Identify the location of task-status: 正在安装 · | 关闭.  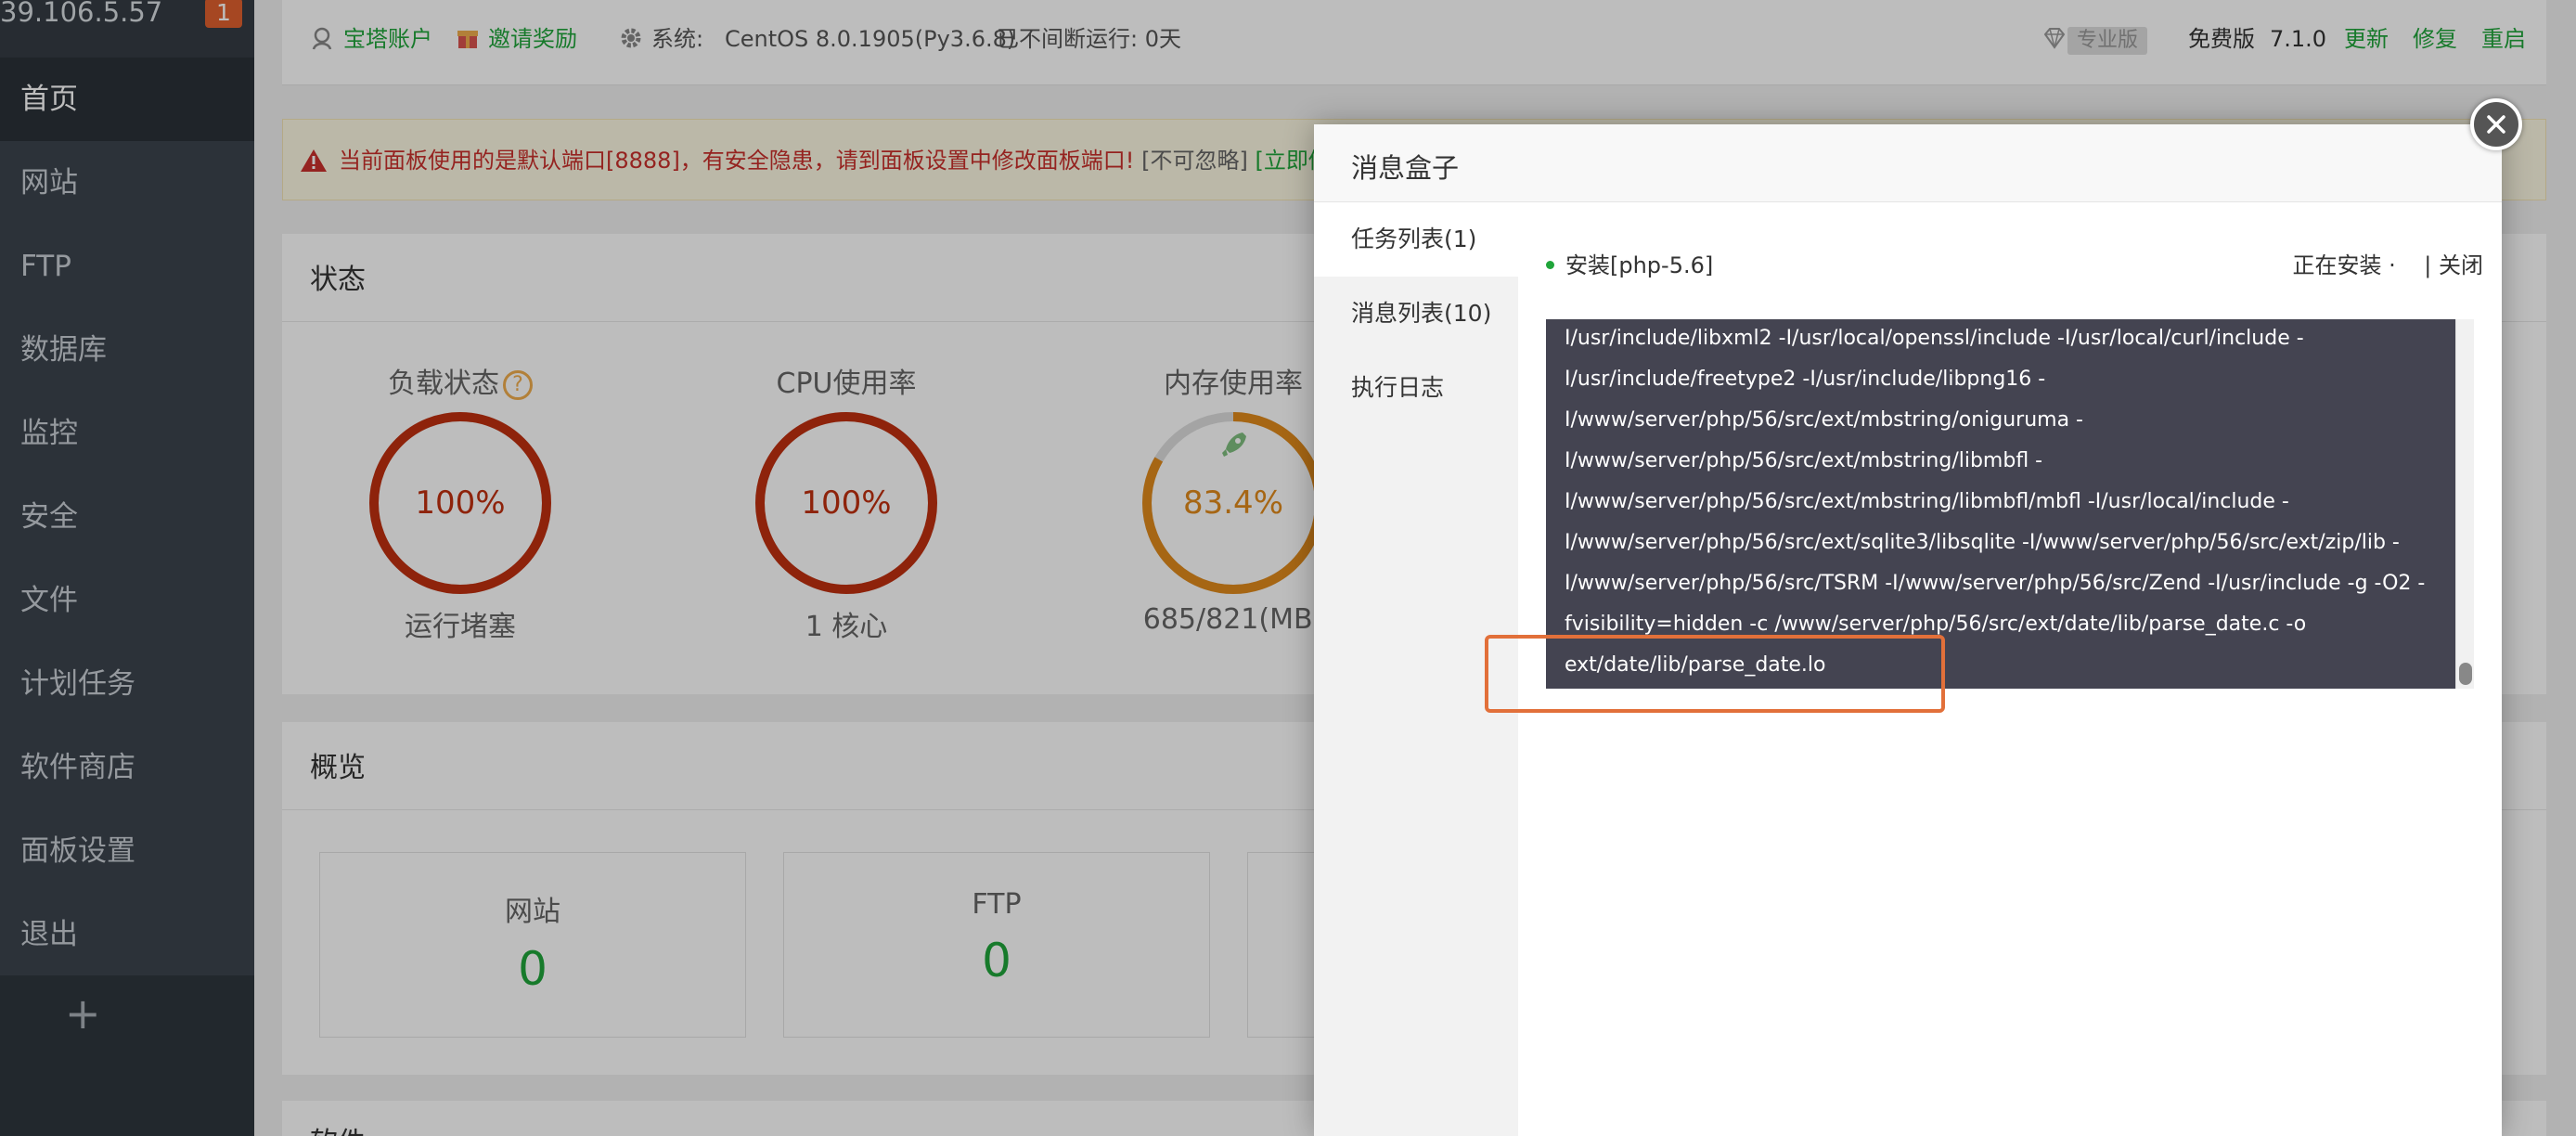
(2388, 265).